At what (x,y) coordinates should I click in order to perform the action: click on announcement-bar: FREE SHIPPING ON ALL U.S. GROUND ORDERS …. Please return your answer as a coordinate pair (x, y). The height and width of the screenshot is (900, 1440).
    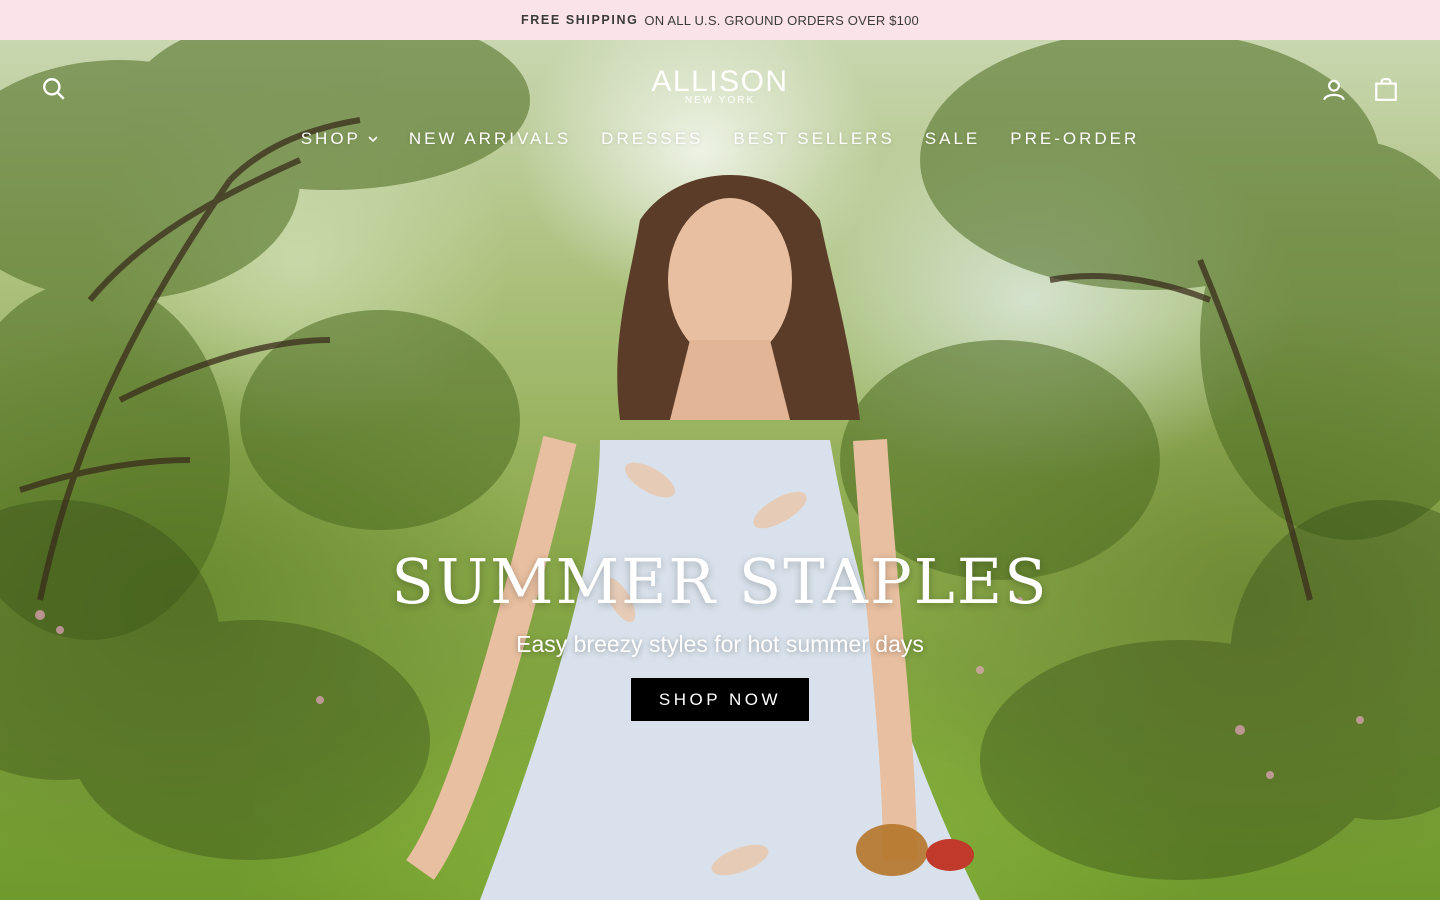
    Looking at the image, I should click on (720, 20).